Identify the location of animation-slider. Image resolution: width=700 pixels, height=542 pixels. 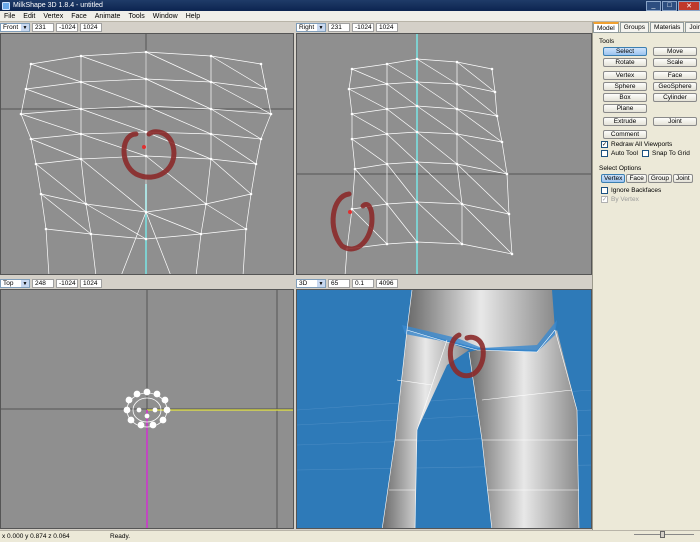
(664, 535).